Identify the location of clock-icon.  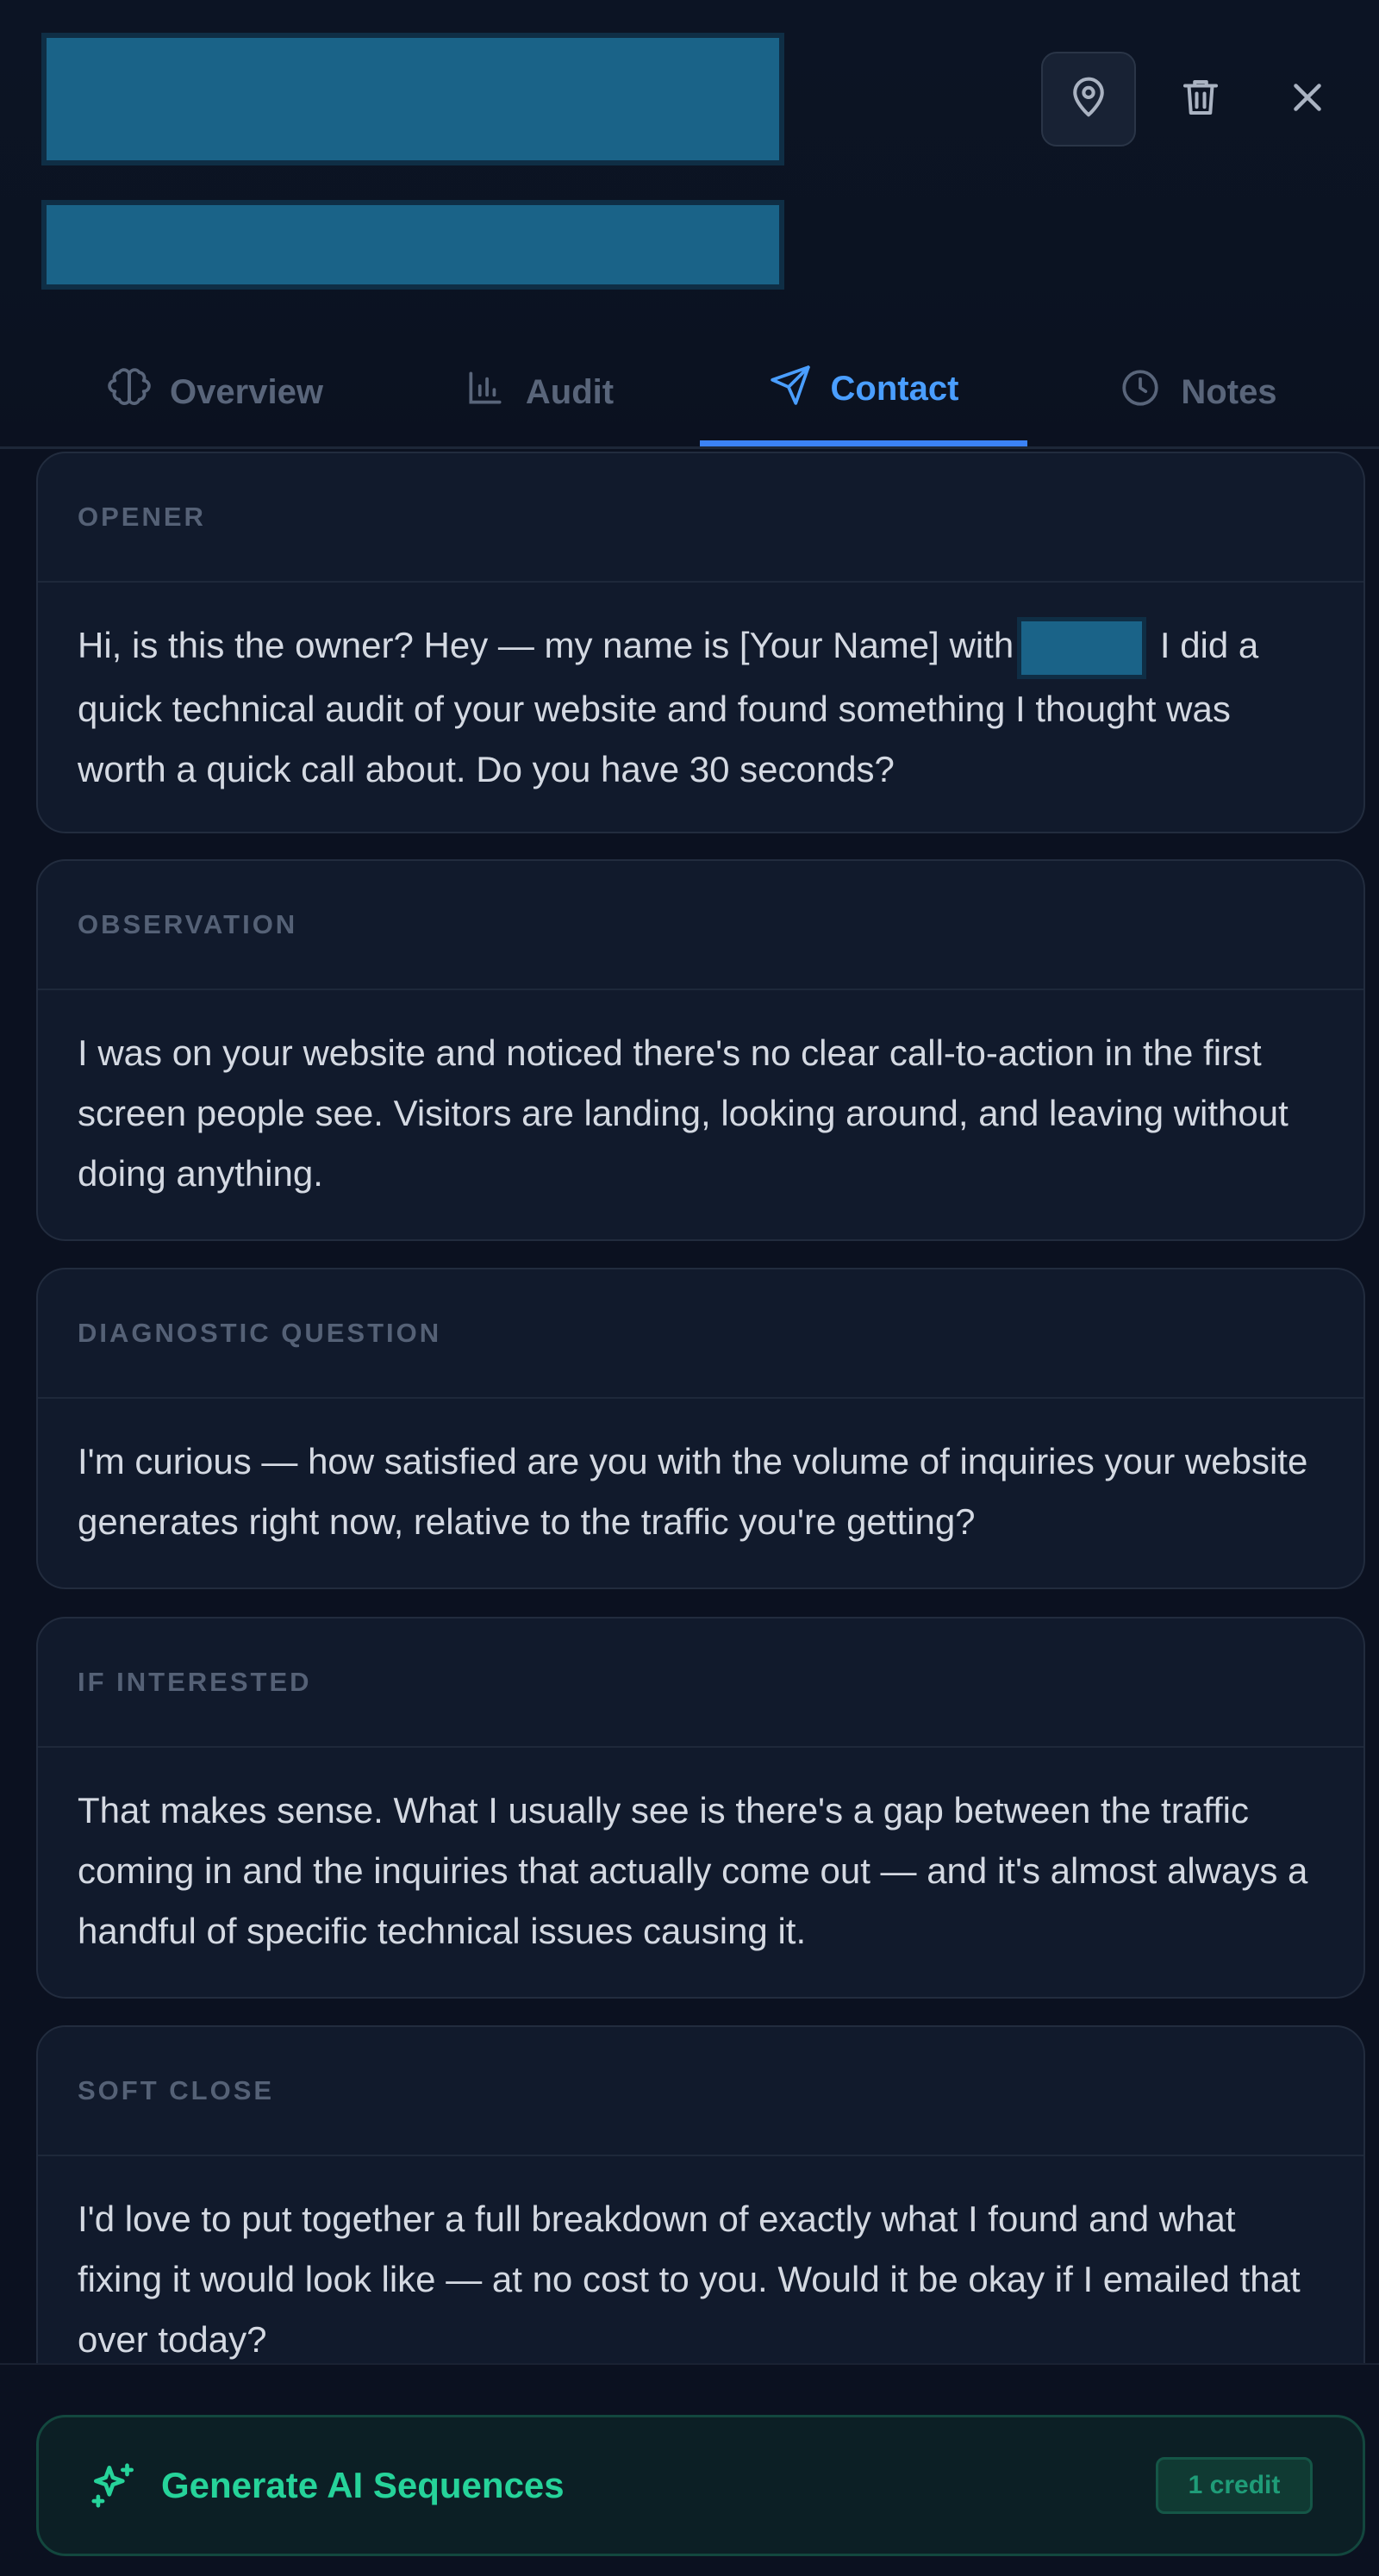
(1140, 392).